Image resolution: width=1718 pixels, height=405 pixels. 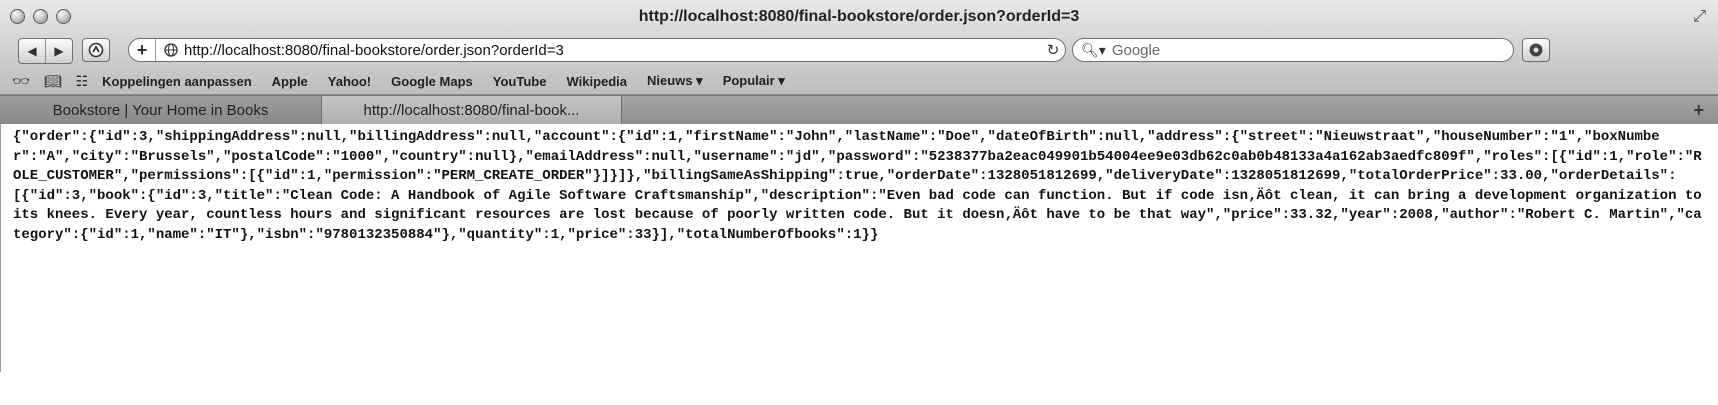 I want to click on back-button: ◀, so click(x=32, y=51).